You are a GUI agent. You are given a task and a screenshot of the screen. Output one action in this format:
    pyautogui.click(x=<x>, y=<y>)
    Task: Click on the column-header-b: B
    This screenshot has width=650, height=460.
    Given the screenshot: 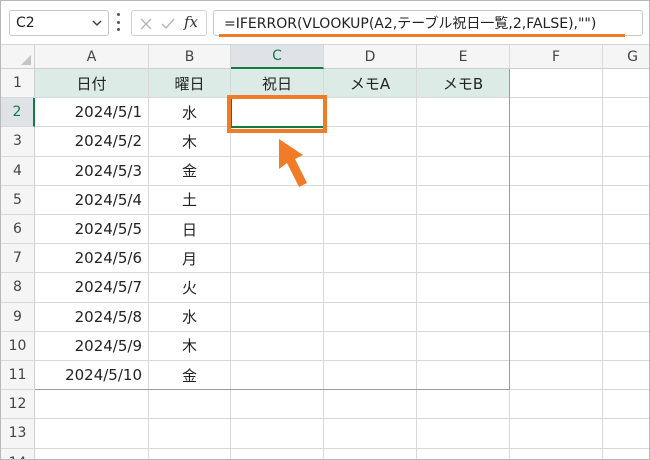 What is the action you would take?
    pyautogui.click(x=190, y=57)
    